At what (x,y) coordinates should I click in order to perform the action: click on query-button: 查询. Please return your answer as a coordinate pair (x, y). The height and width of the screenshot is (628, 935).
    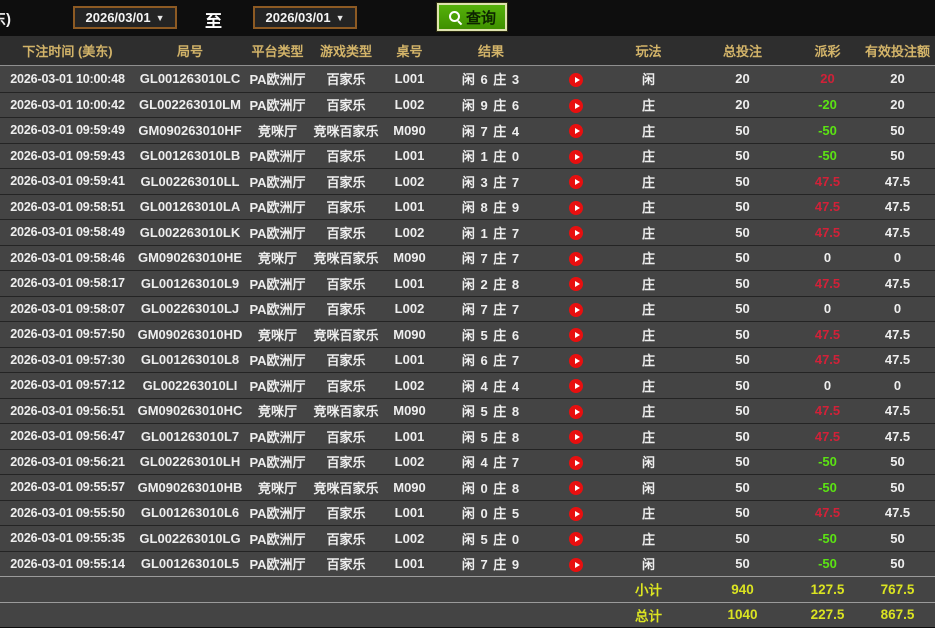
    Looking at the image, I should click on (472, 17).